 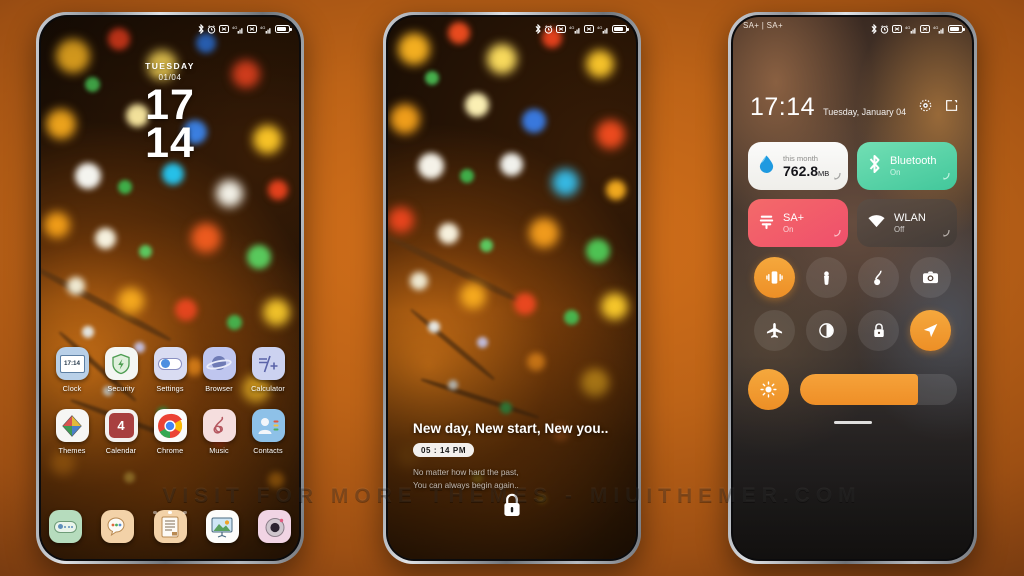 What do you see at coordinates (766, 166) in the screenshot?
I see `data-drop-icon` at bounding box center [766, 166].